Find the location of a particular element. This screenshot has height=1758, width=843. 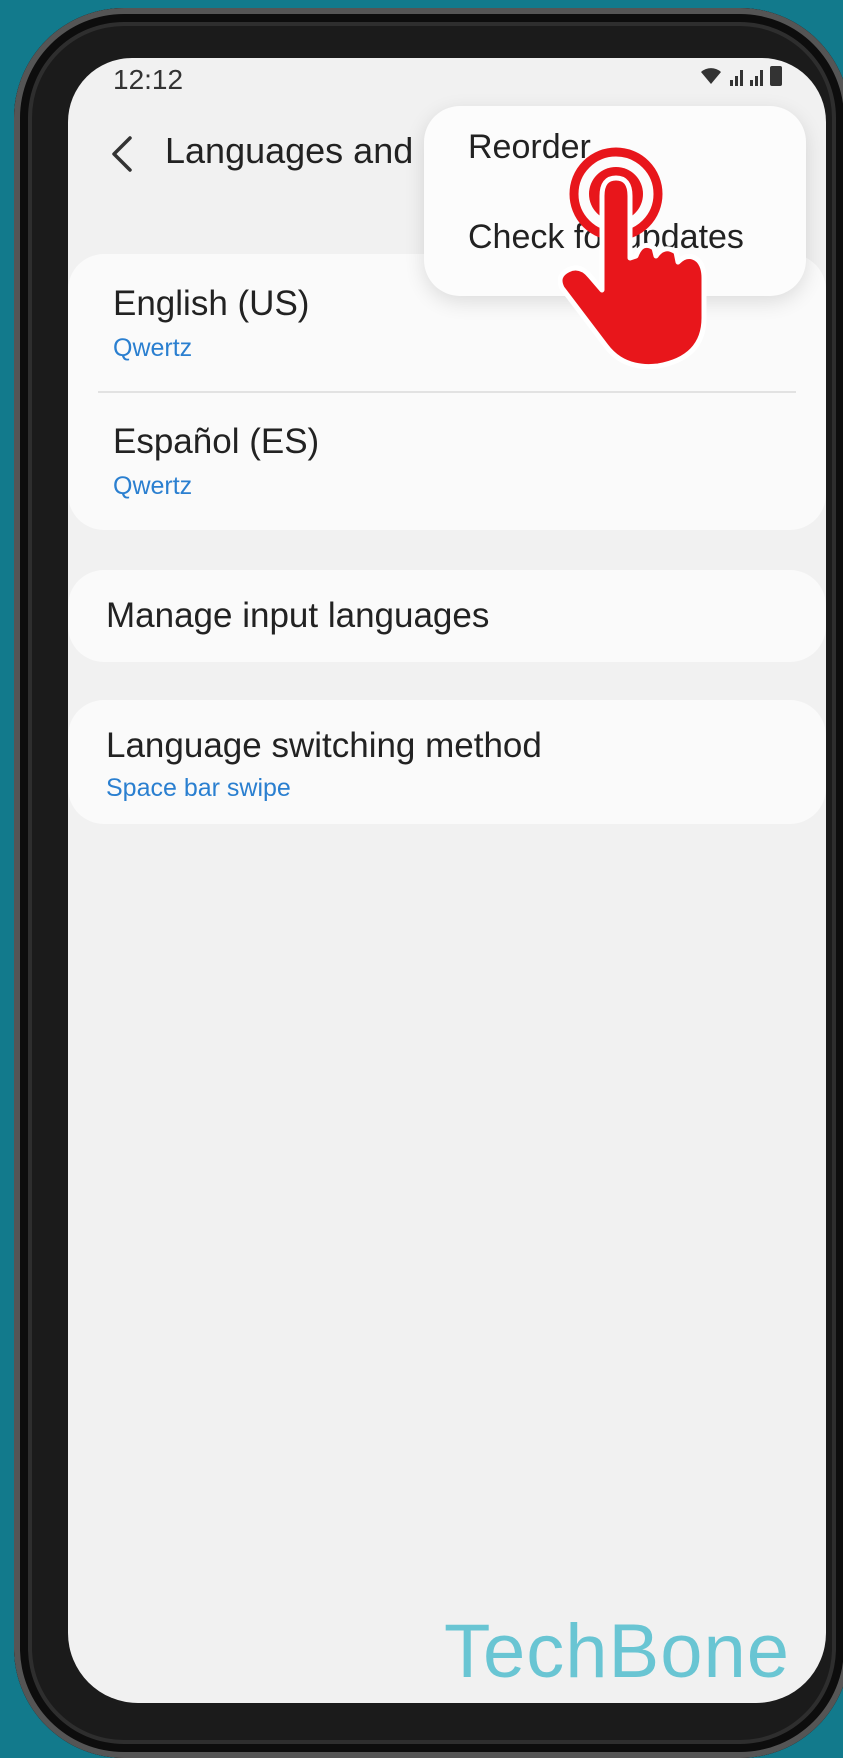

divider is located at coordinates (447, 392).